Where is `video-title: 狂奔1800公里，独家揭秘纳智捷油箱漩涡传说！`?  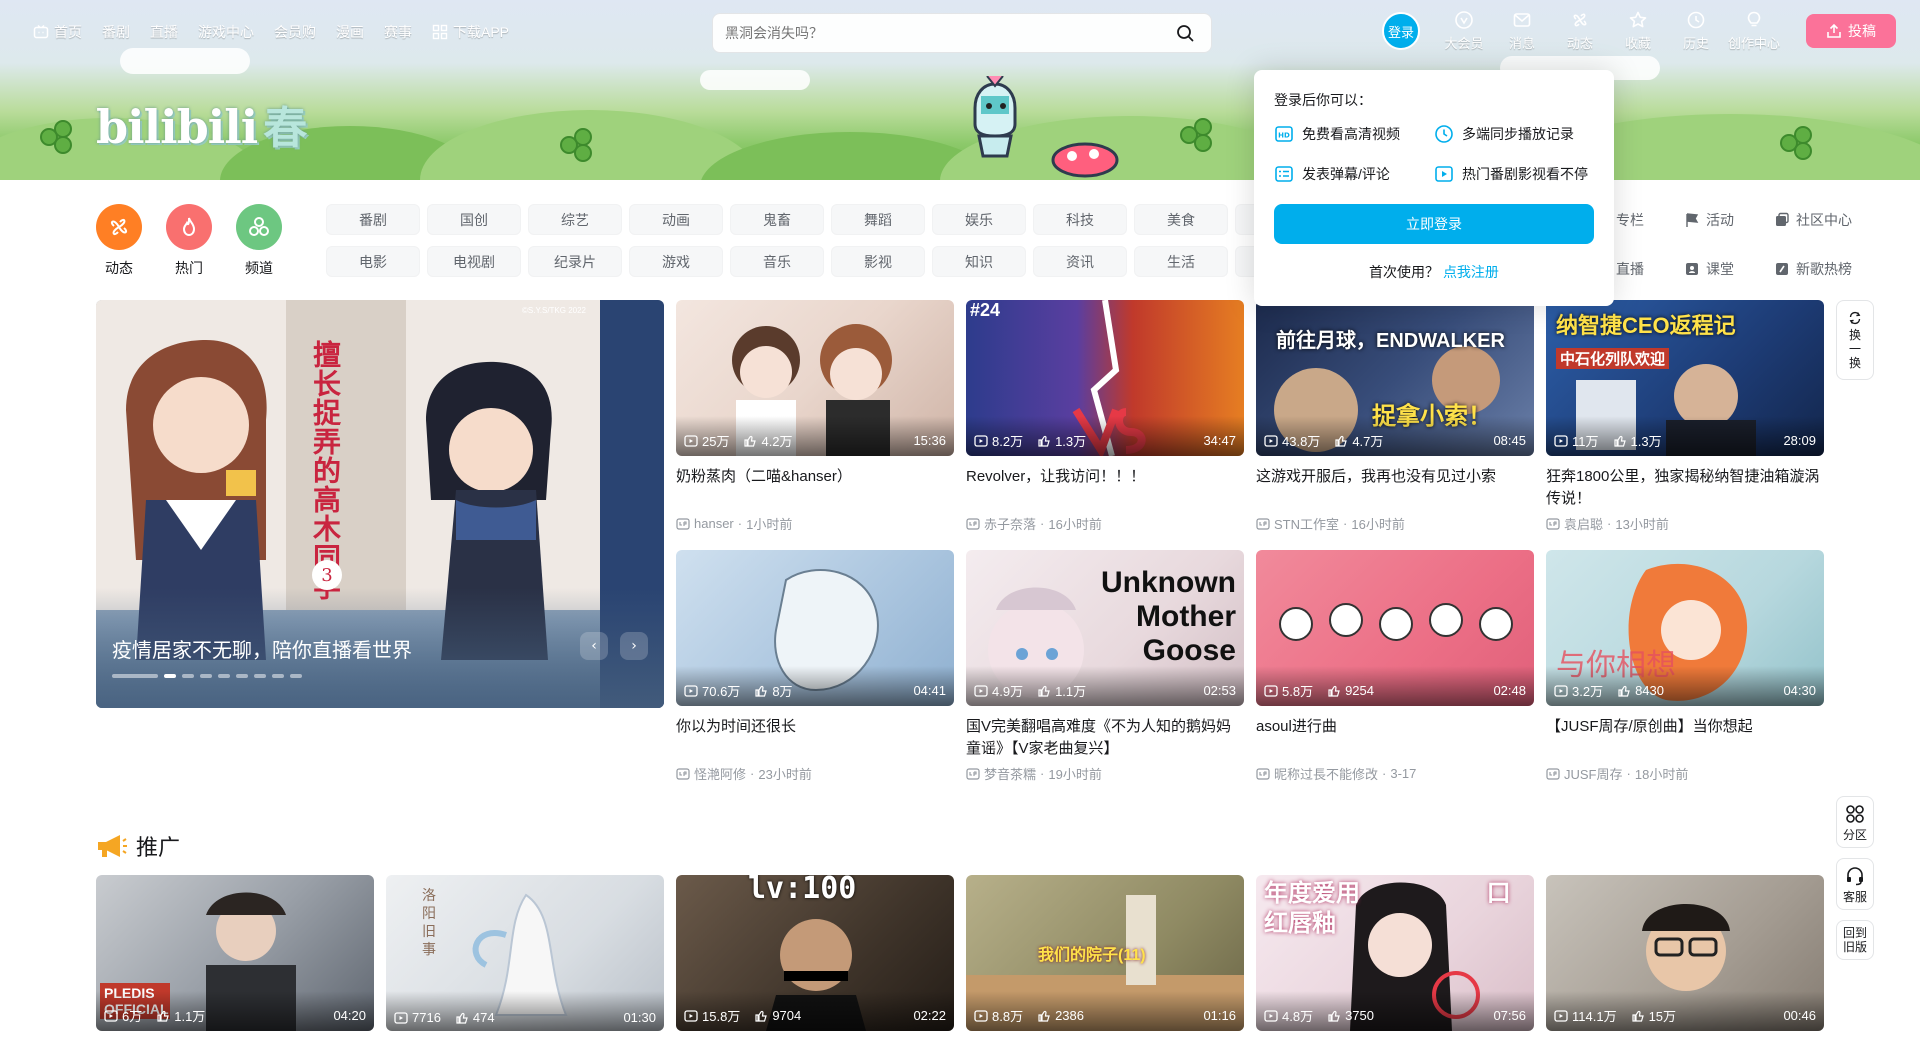
video-title: 狂奔1800公里，独家揭秘纳智捷油箱漩涡传说！ is located at coordinates (1685, 488).